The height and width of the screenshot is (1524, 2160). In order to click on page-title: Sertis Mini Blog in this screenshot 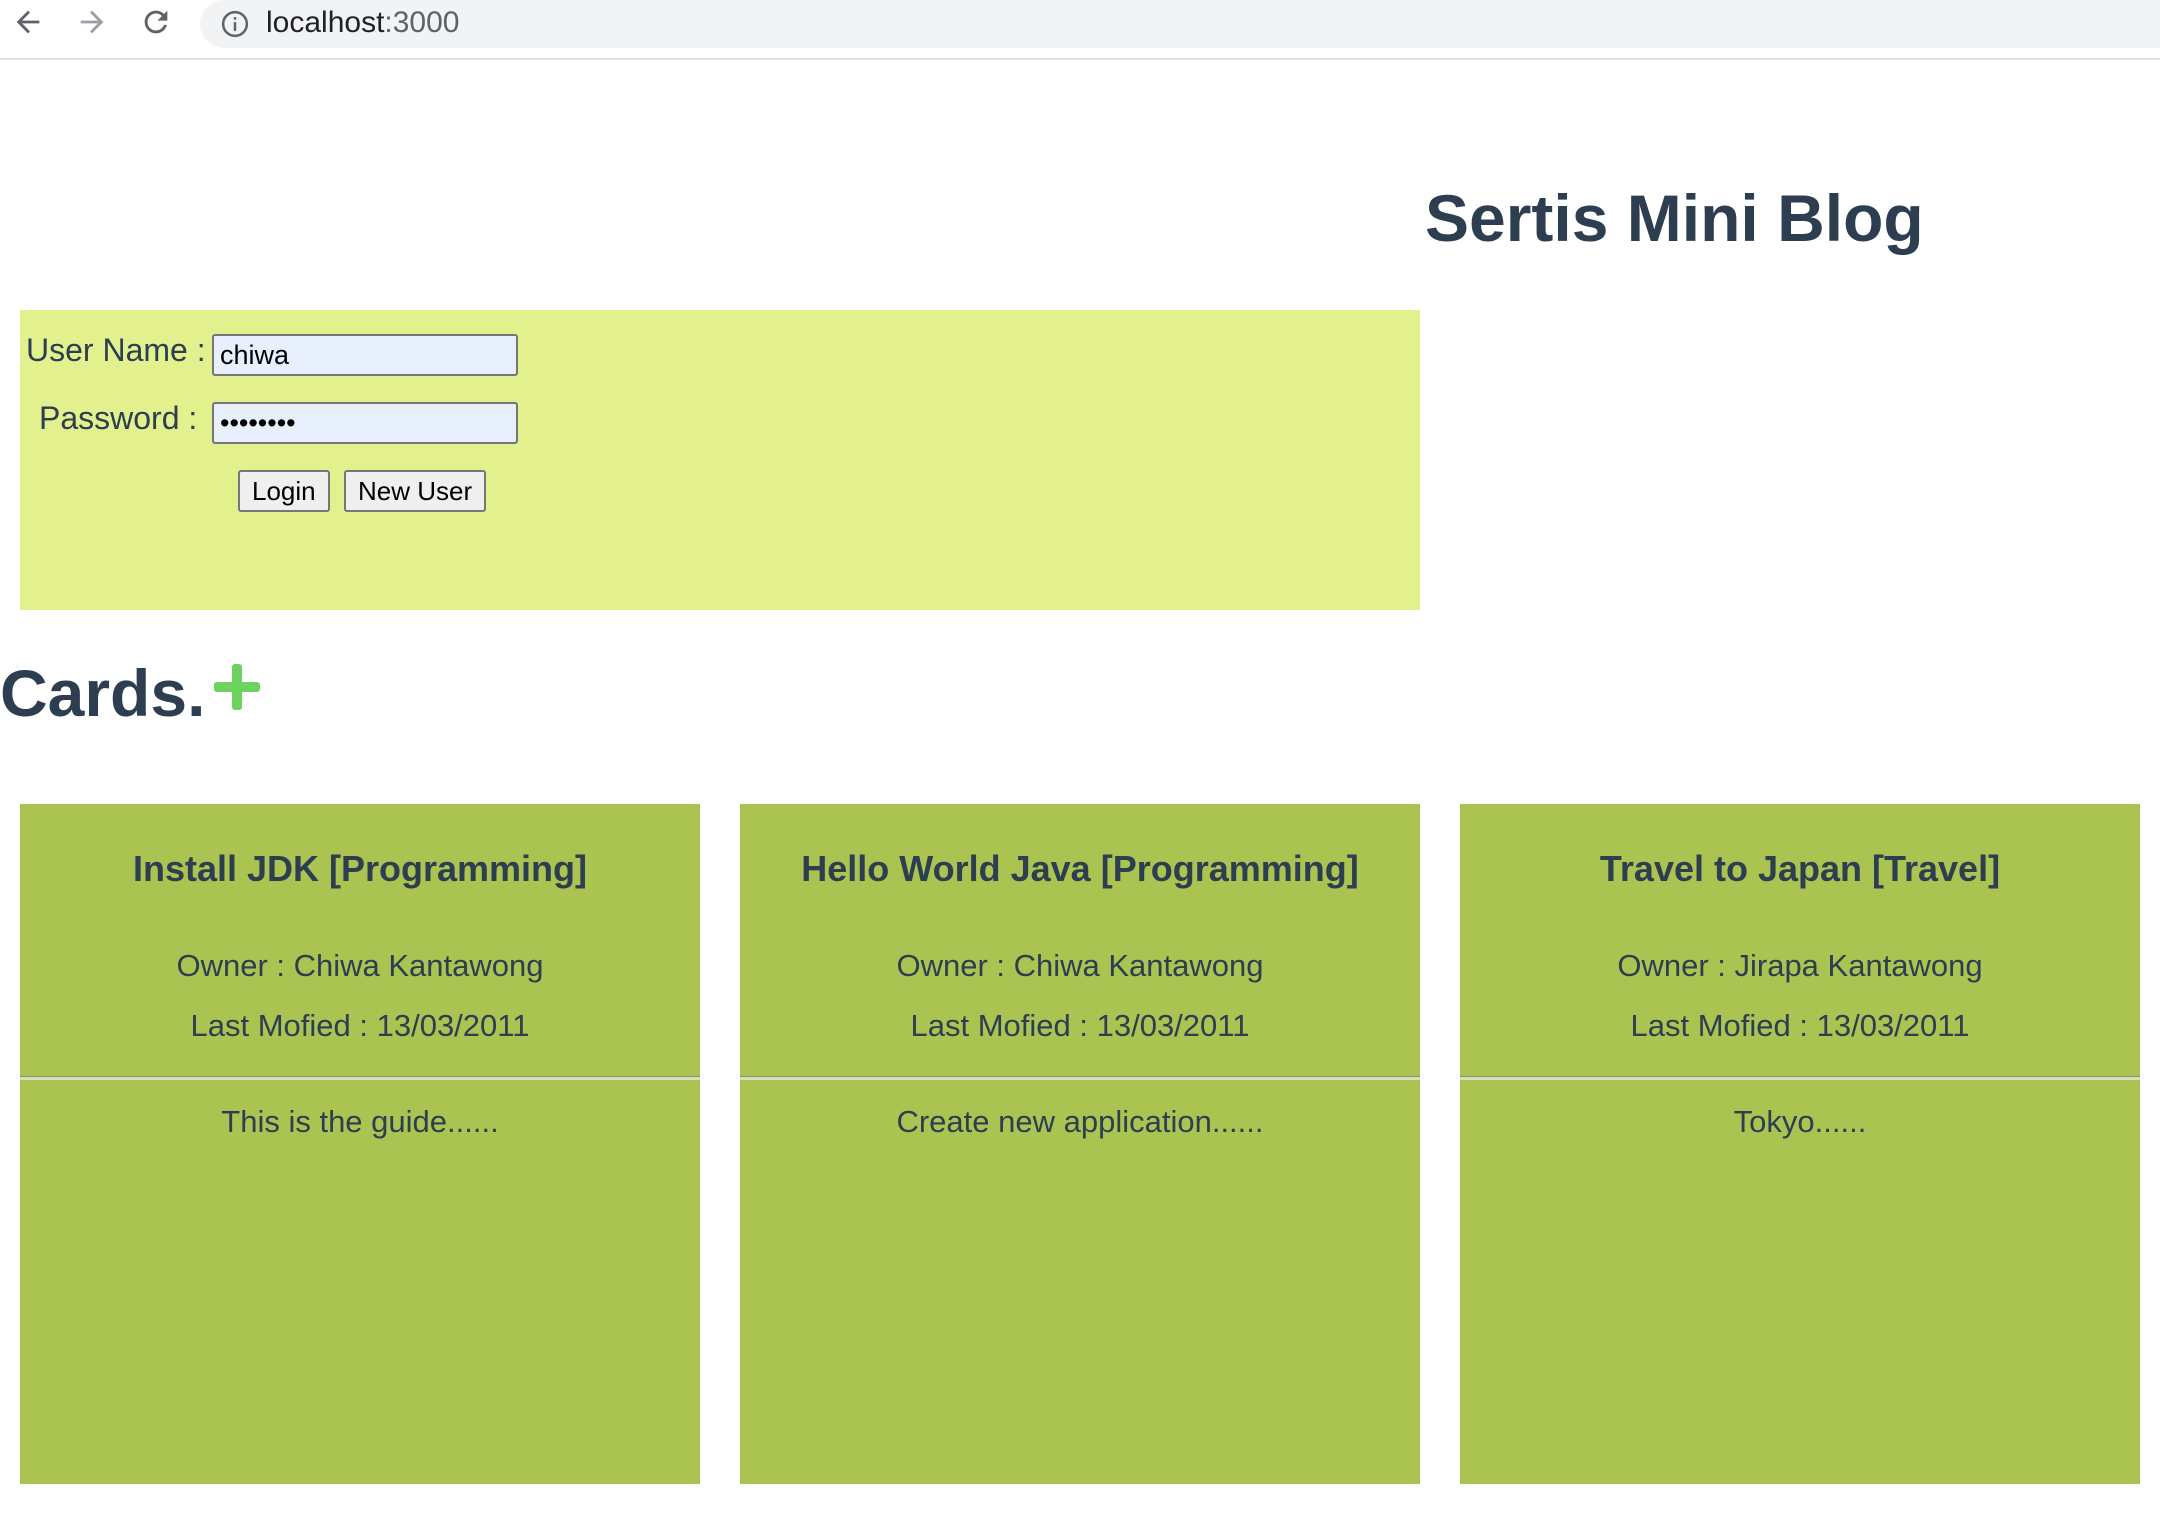, I will do `click(1674, 218)`.